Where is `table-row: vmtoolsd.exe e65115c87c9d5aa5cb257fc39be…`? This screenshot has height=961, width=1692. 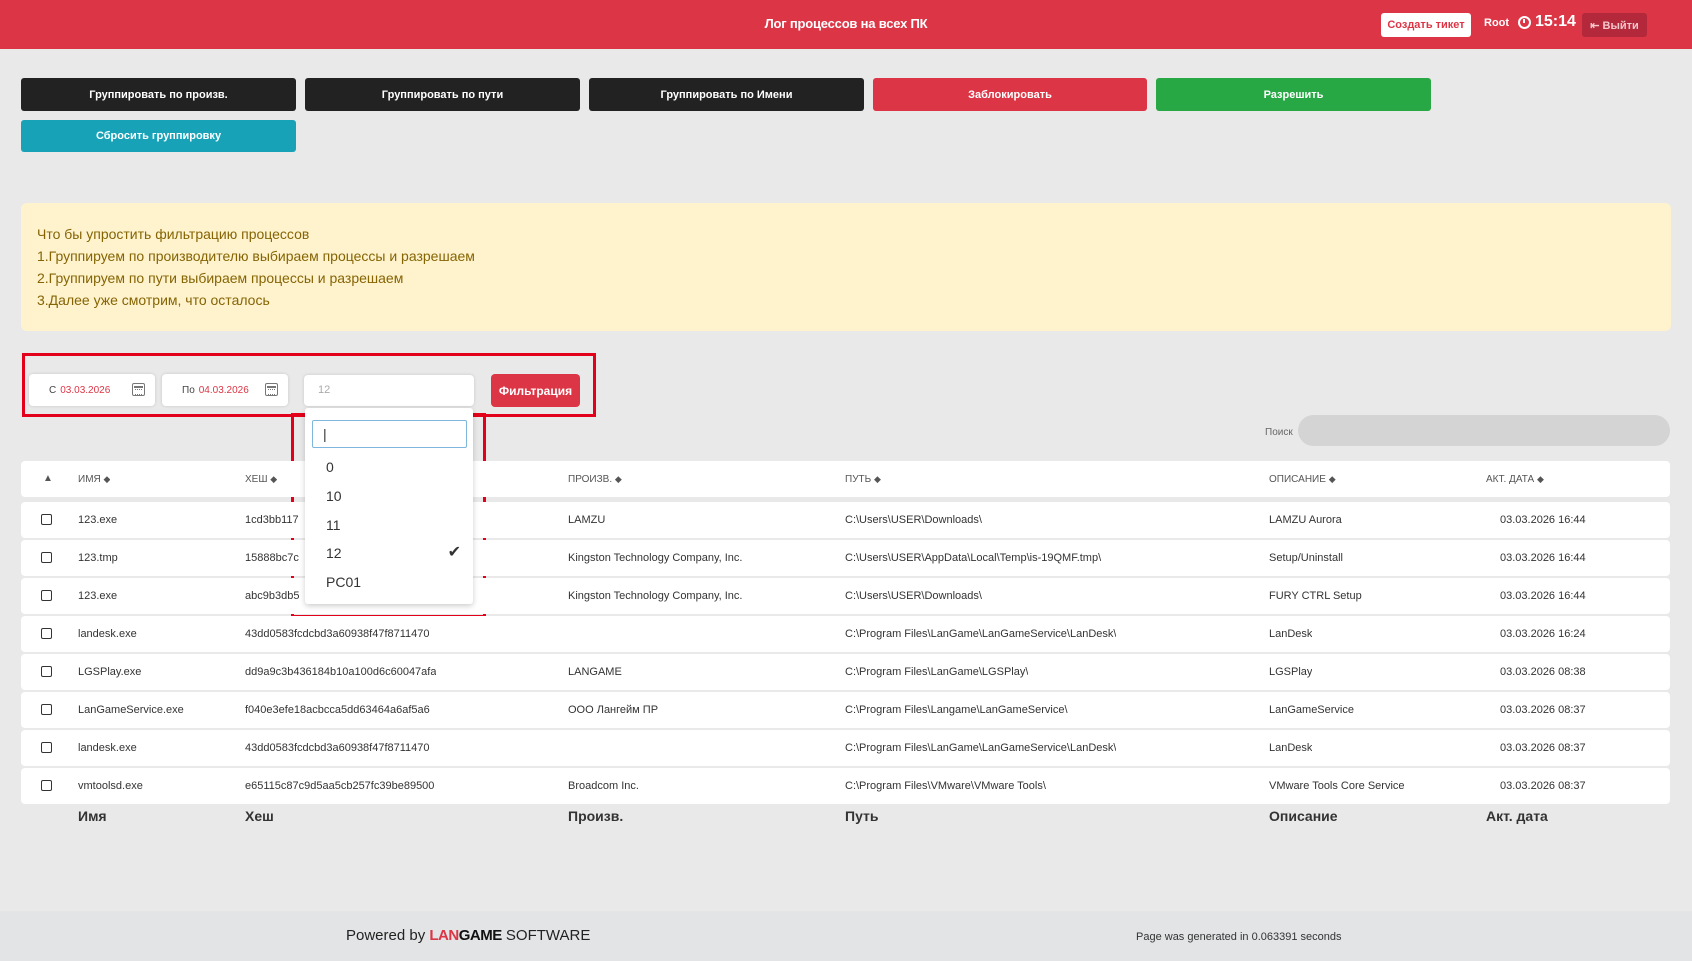
table-row: vmtoolsd.exe e65115c87c9d5aa5cb257fc39be… is located at coordinates (845, 786).